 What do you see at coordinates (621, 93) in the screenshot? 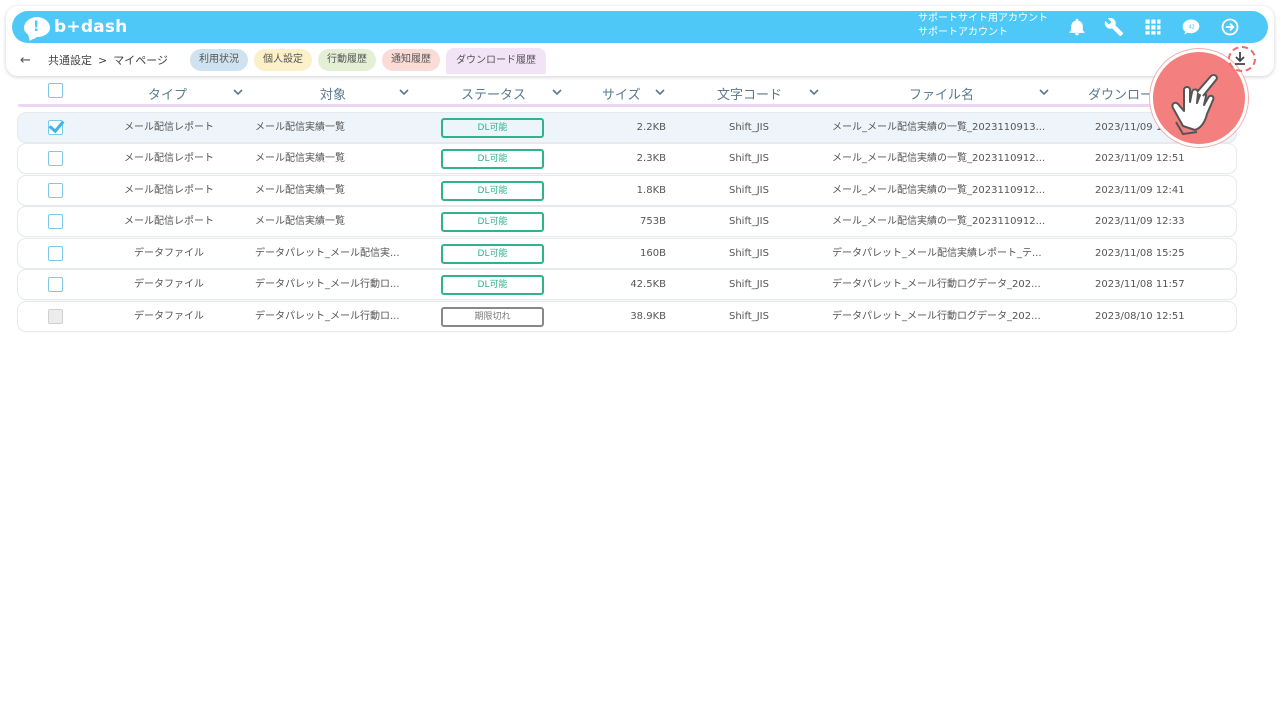
I see `column-header-size: サイズ` at bounding box center [621, 93].